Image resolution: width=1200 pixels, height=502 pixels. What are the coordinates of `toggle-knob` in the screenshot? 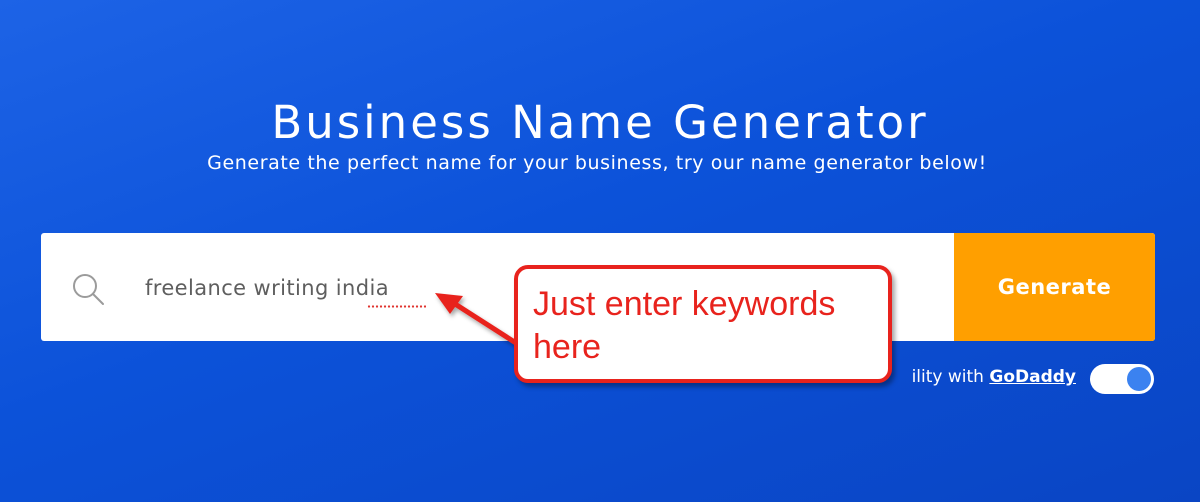 It's located at (1139, 379).